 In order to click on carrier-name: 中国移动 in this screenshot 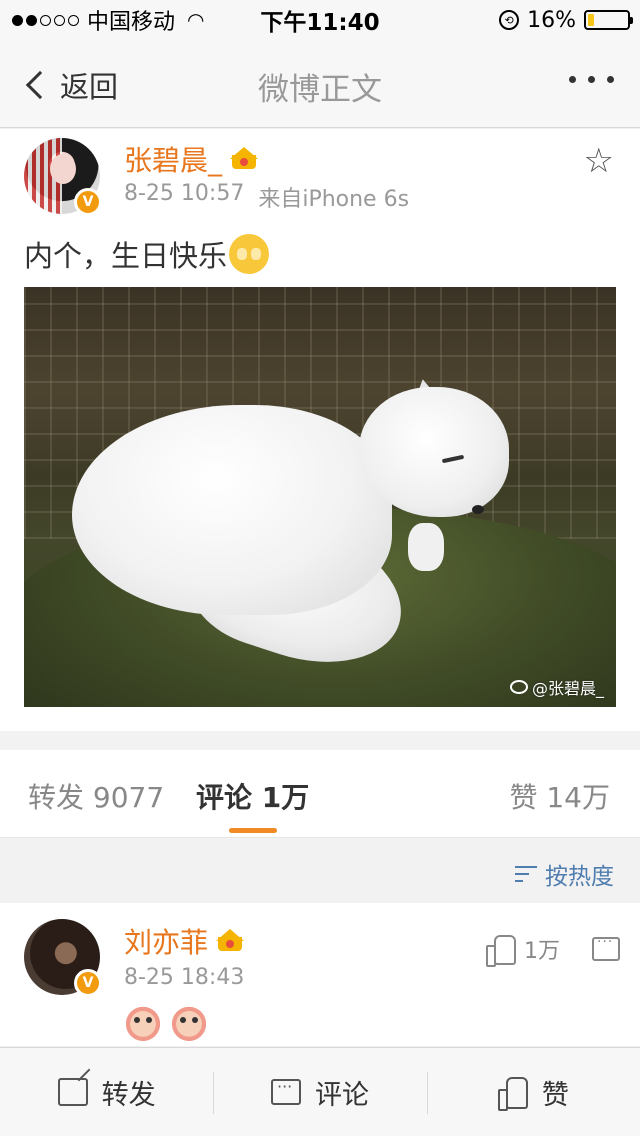, I will do `click(131, 22)`.